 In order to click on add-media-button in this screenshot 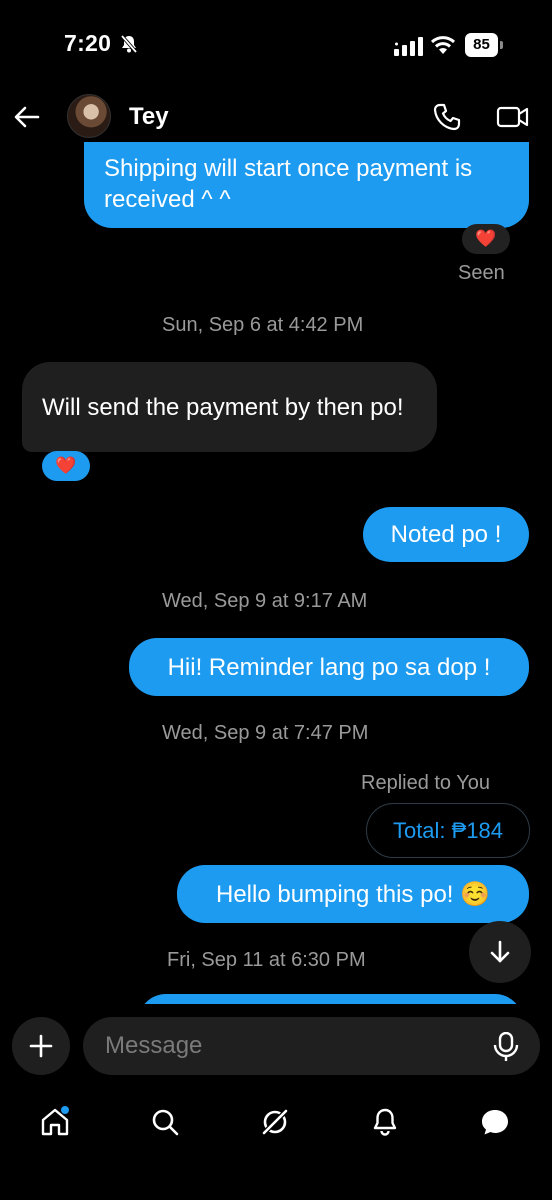, I will do `click(41, 1046)`.